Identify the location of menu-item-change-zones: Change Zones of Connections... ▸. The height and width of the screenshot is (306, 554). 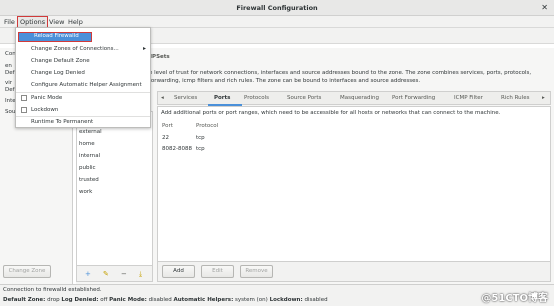
(83, 49).